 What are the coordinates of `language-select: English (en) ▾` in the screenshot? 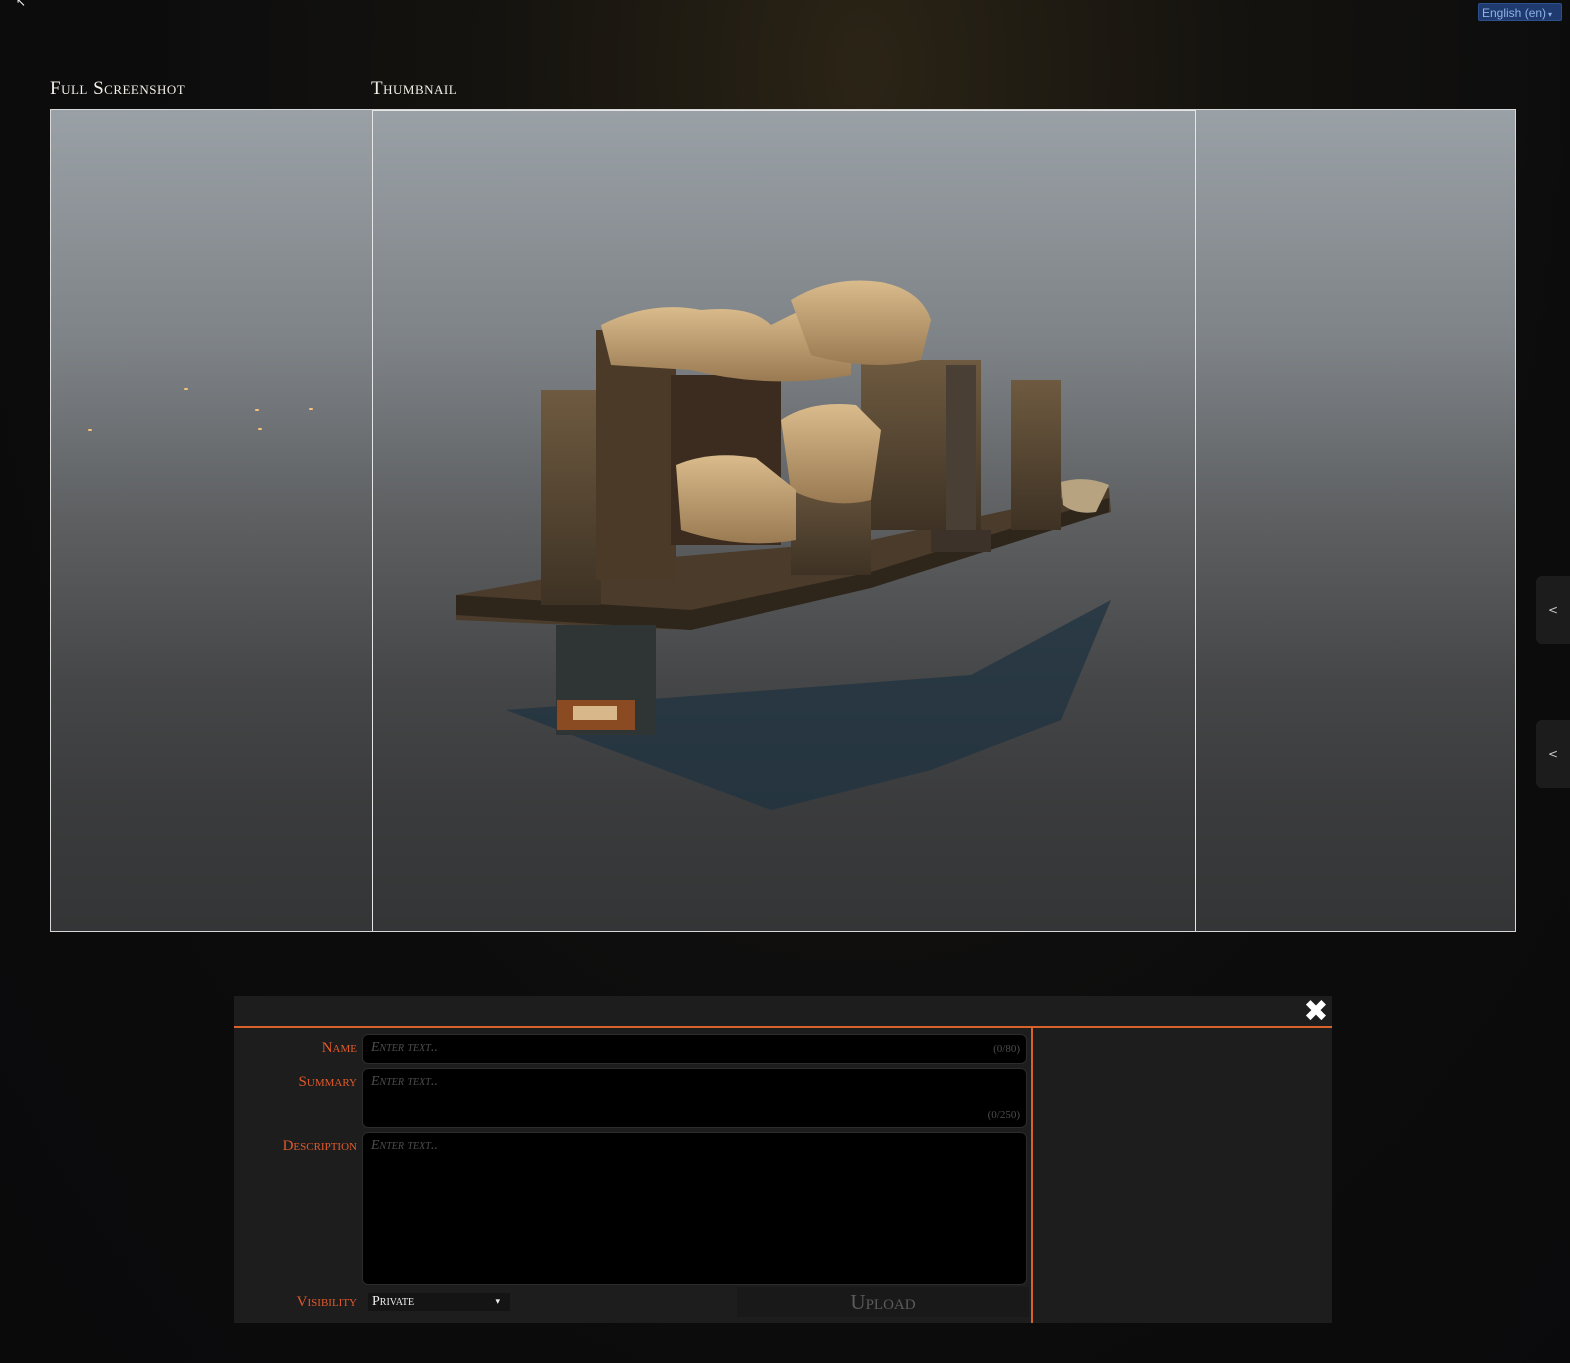 It's located at (1520, 12).